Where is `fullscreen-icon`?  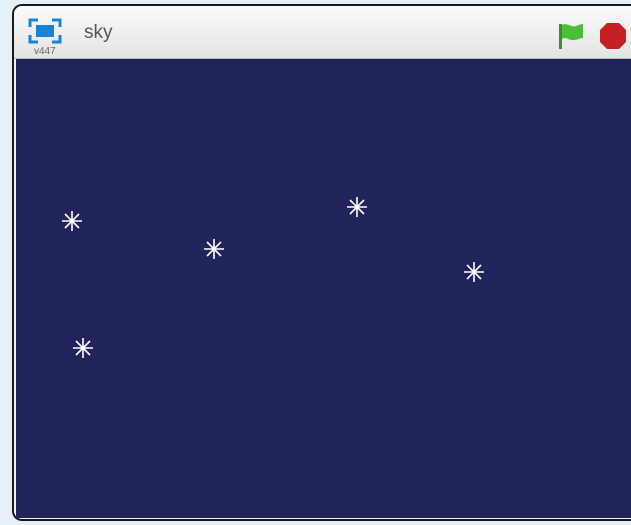
fullscreen-icon is located at coordinates (45, 31).